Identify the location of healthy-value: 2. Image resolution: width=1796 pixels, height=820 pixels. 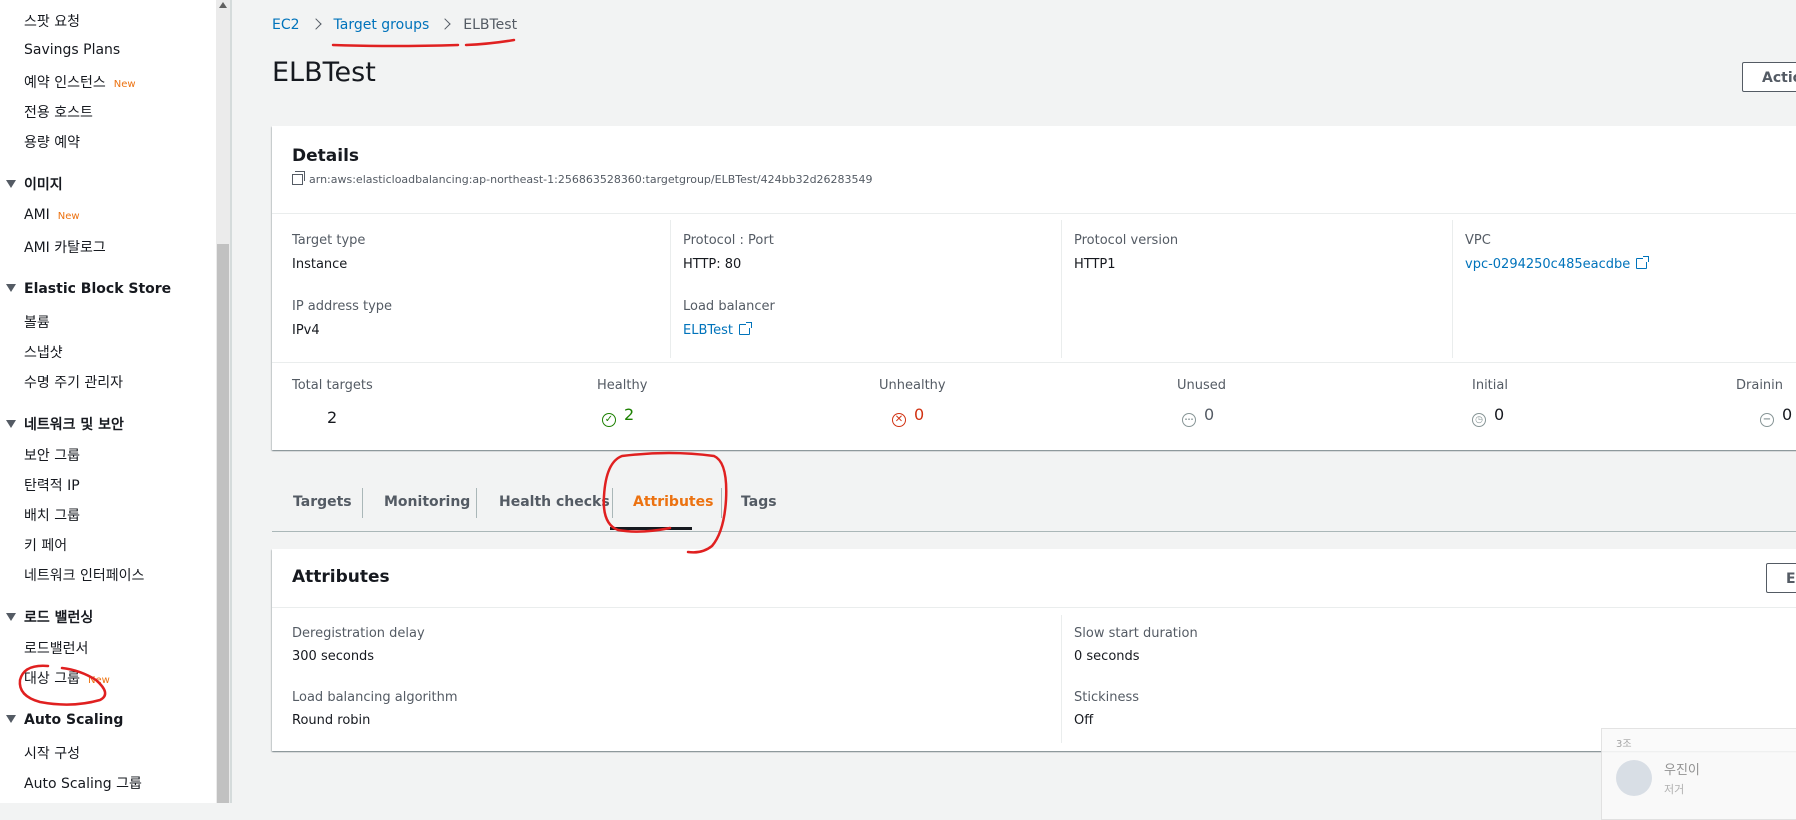
(629, 414).